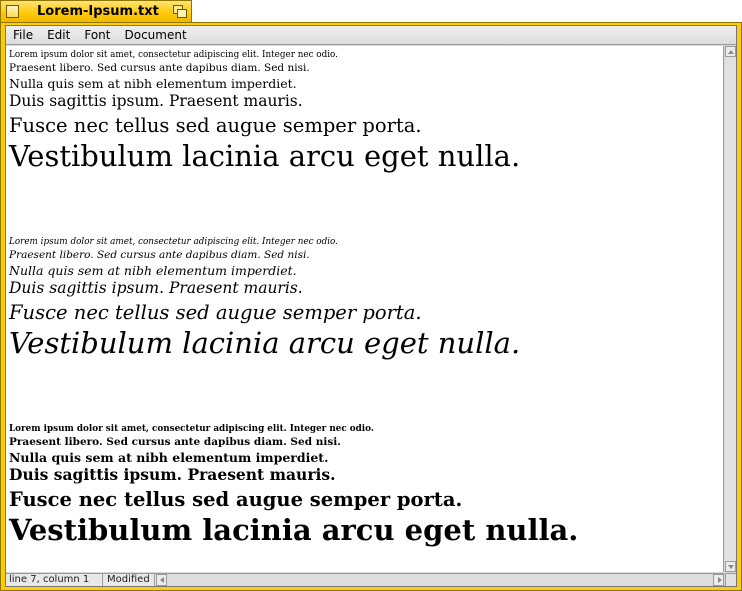 Image resolution: width=742 pixels, height=591 pixels. What do you see at coordinates (155, 35) in the screenshot?
I see `menu-document: Document` at bounding box center [155, 35].